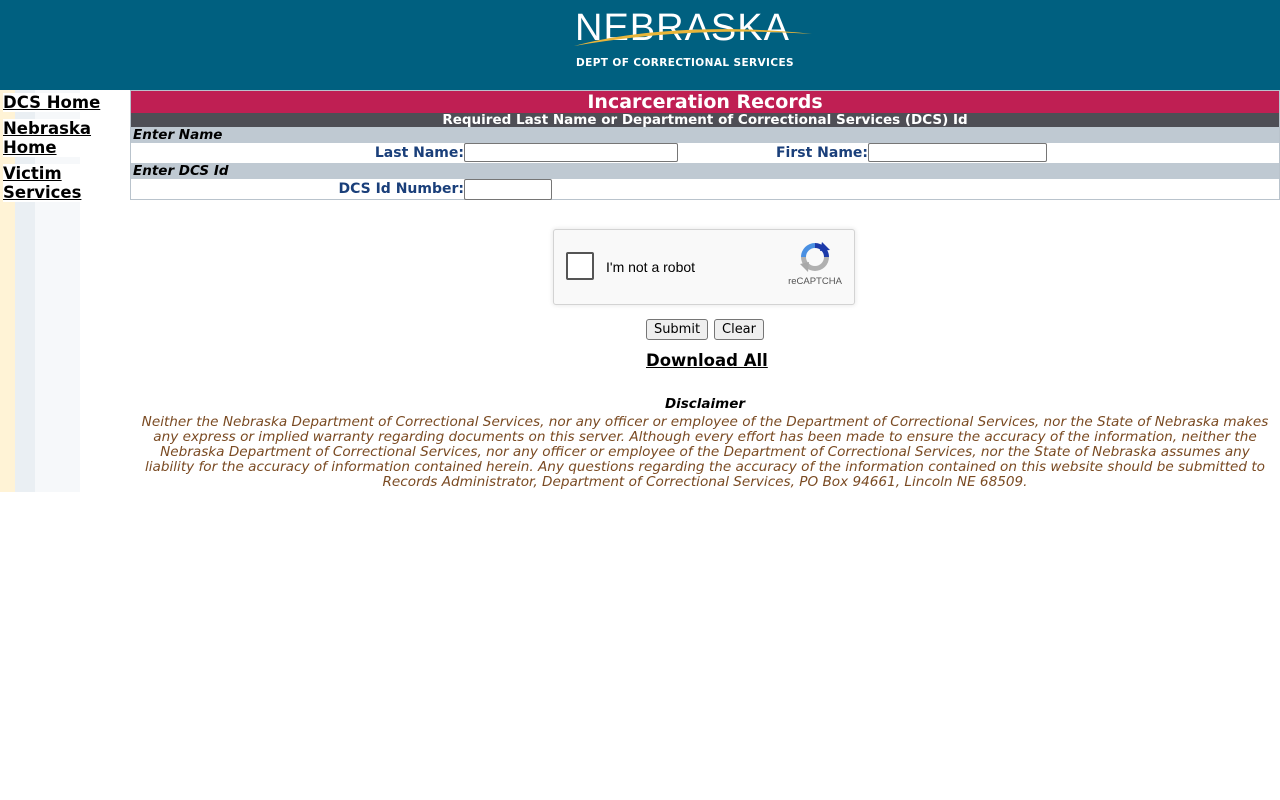 The height and width of the screenshot is (800, 1280). What do you see at coordinates (65, 138) in the screenshot?
I see `sidebar-link-nebraska-home: Nebraska Home` at bounding box center [65, 138].